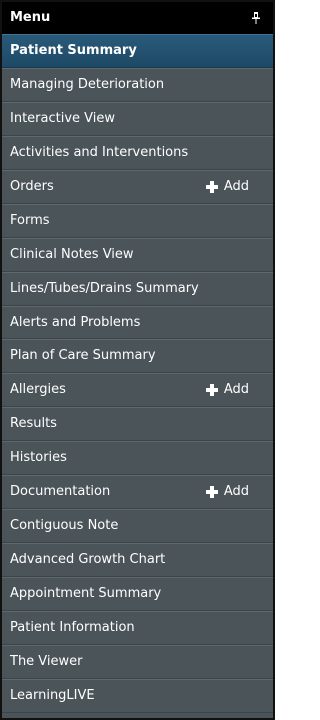 The width and height of the screenshot is (320, 720). I want to click on menu-item-patient-summary: Patient Summary, so click(137, 51).